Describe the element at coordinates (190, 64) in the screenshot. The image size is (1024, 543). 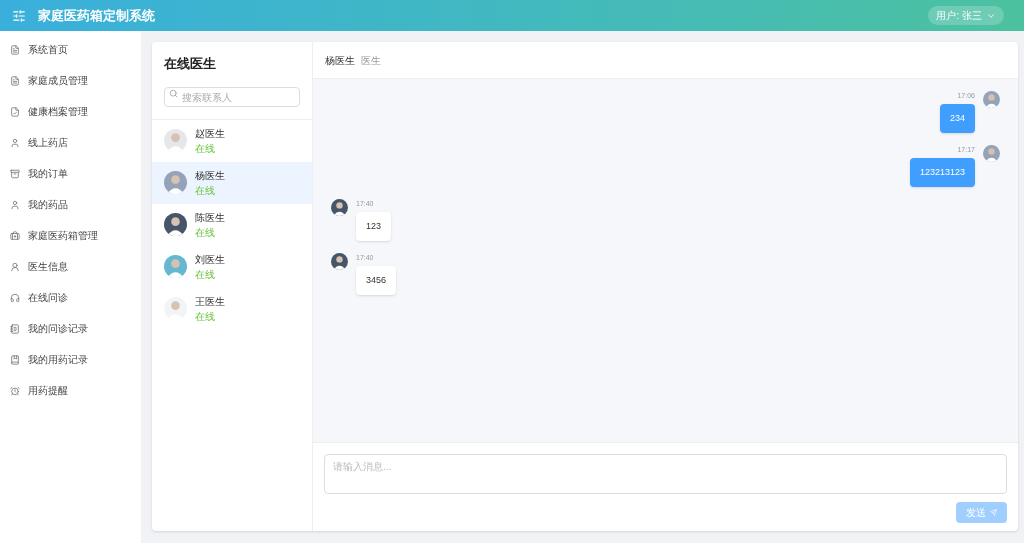
I see `panel-title: 在线医生` at that location.